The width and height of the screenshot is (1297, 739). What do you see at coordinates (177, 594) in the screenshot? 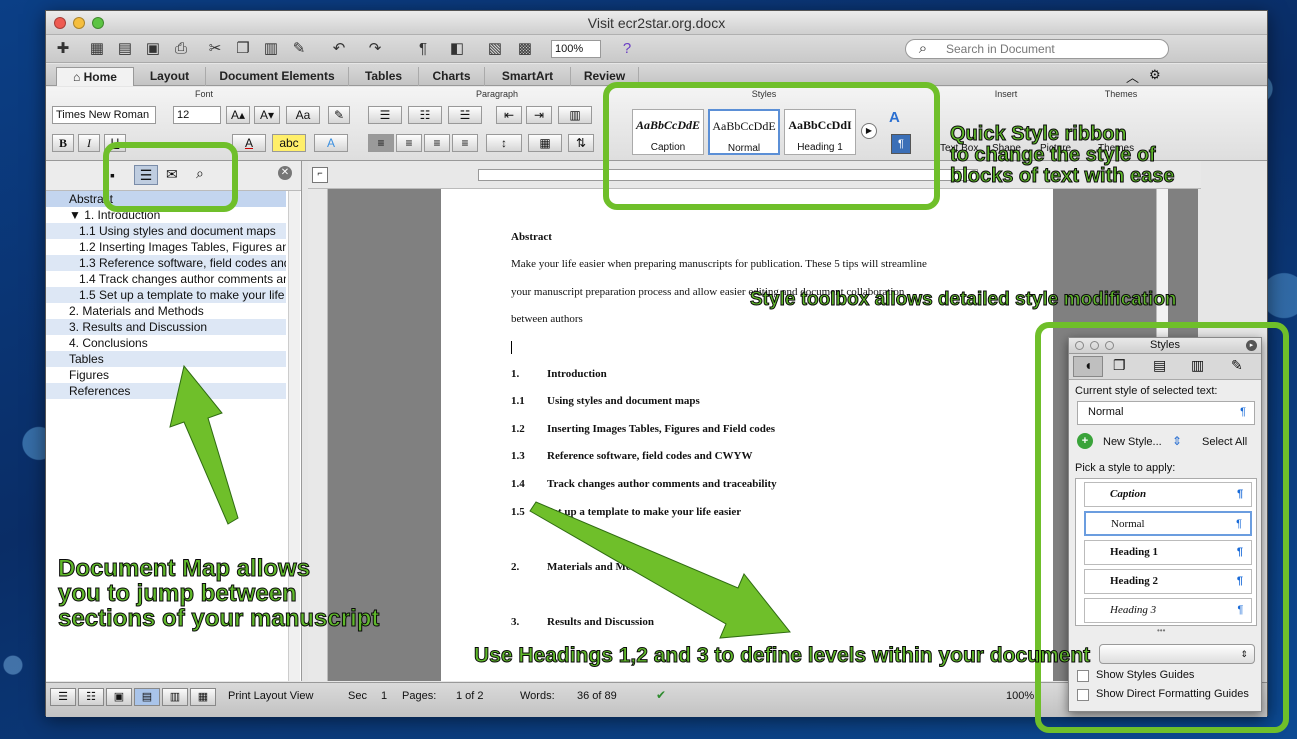
I see `docmap-annotation-line-2: you to jump between` at bounding box center [177, 594].